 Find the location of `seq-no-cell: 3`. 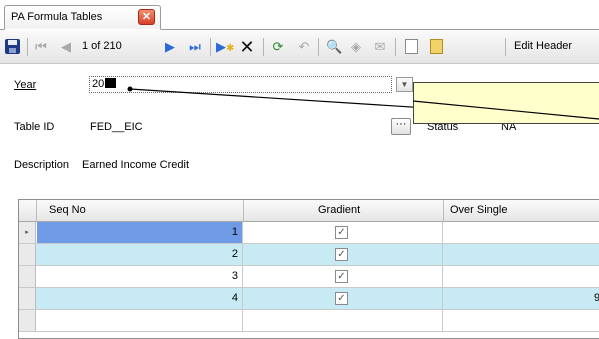

seq-no-cell: 3 is located at coordinates (140, 276).